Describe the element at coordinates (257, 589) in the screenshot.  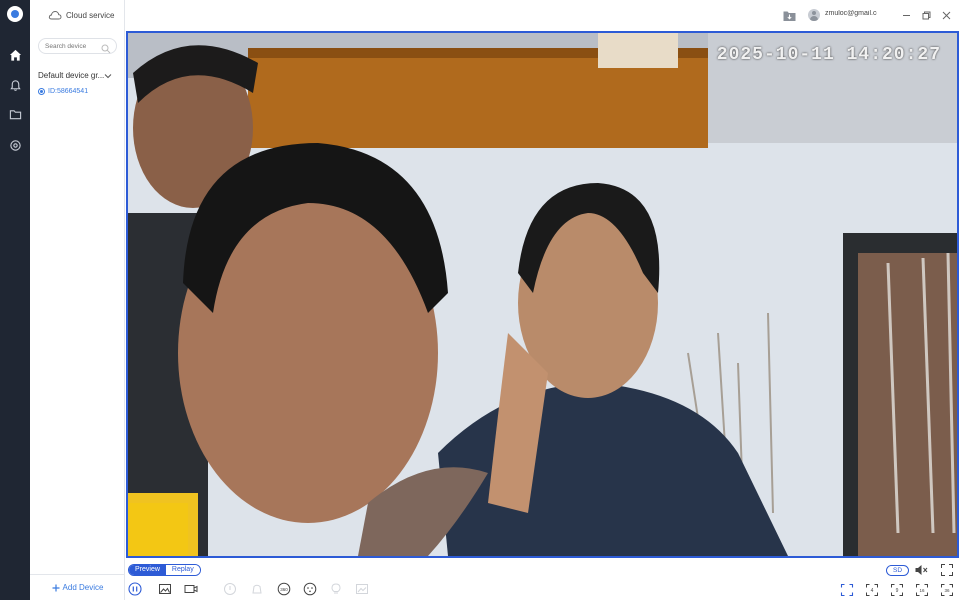
I see `alarm-icon` at that location.